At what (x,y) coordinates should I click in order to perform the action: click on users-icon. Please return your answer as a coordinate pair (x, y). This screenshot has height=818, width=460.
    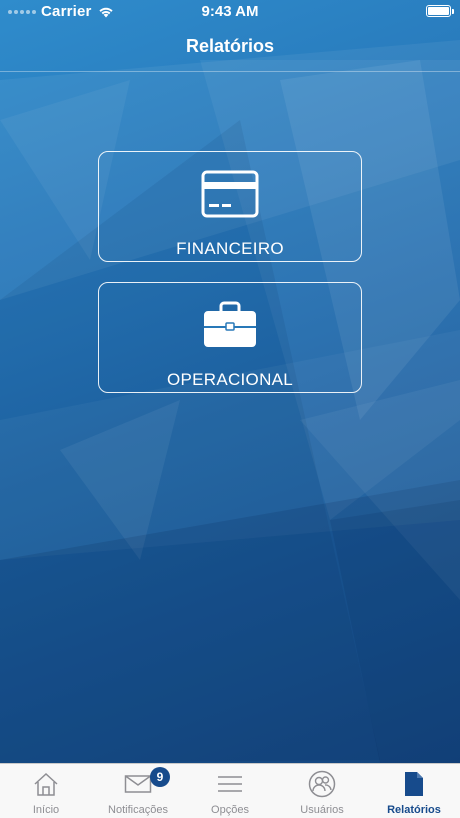
    Looking at the image, I should click on (322, 784).